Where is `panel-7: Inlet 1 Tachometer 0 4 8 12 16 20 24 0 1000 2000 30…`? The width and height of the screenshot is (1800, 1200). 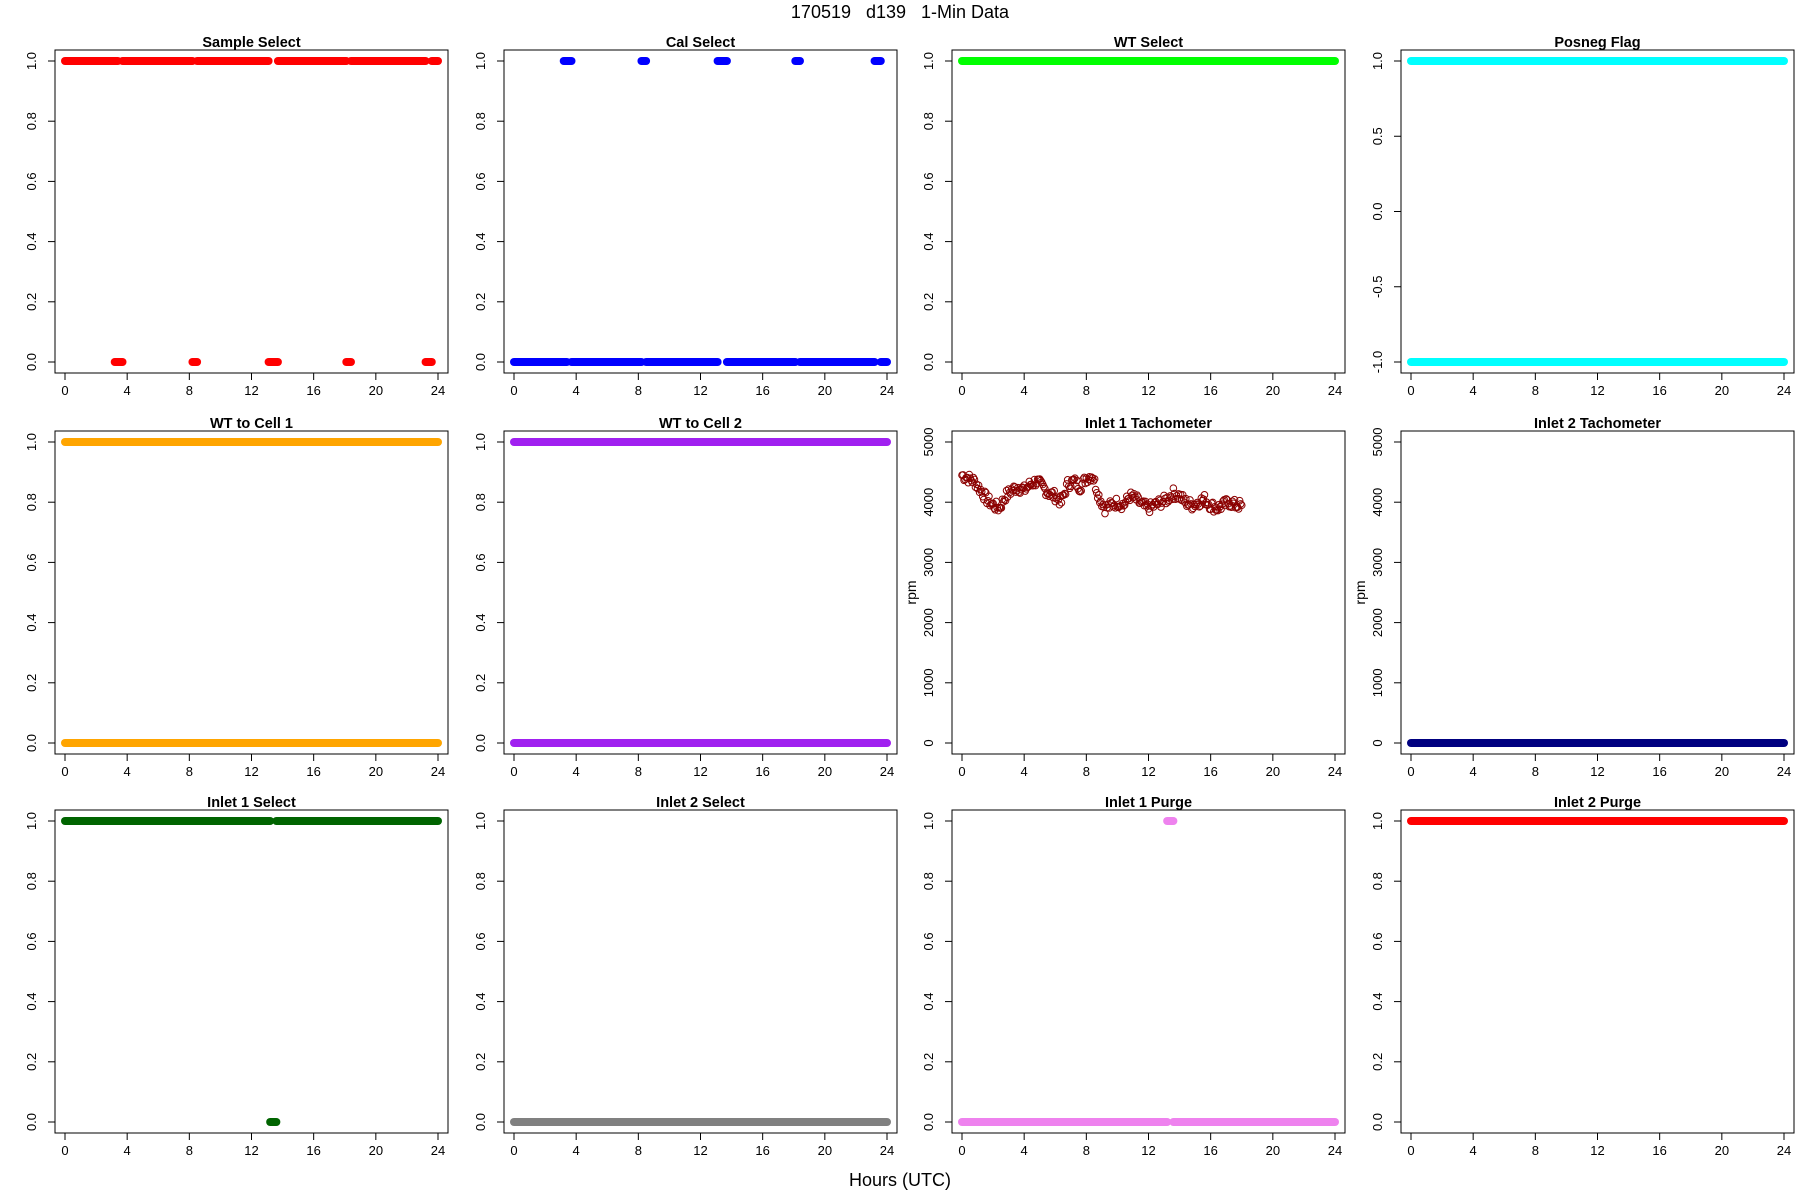
panel-7: Inlet 1 Tachometer 0 4 8 12 16 20 24 0 1000 2000 30… is located at coordinates (1124, 597).